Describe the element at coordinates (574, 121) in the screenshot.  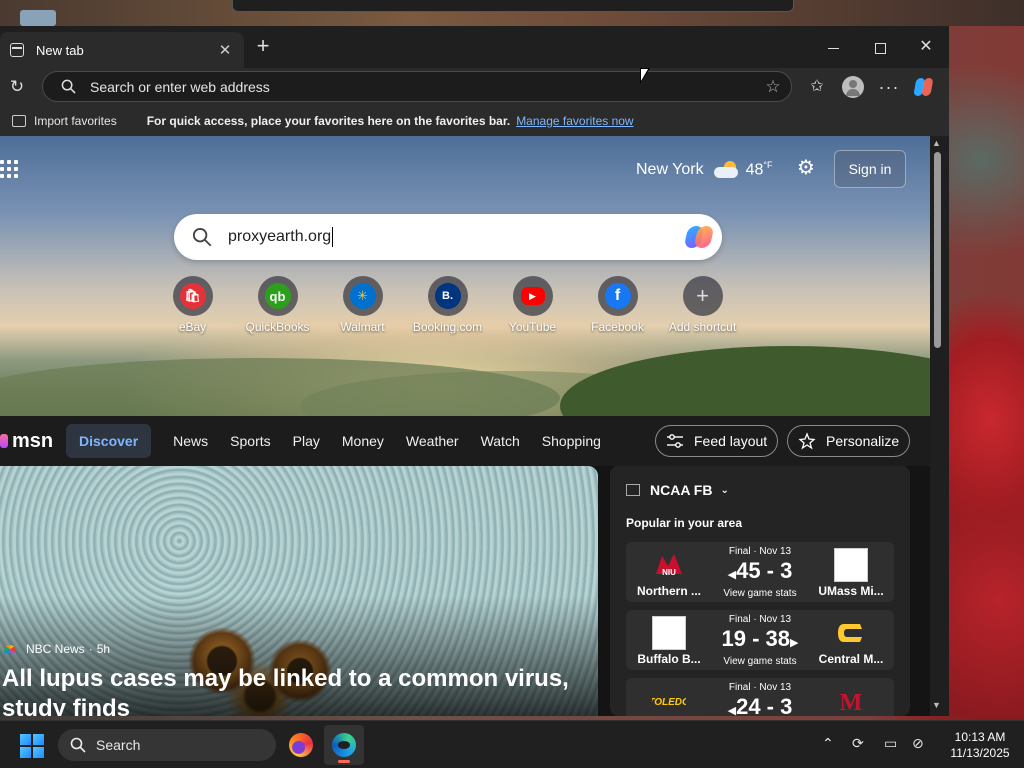
I see `manage-favorites-link: Manage favorites now` at that location.